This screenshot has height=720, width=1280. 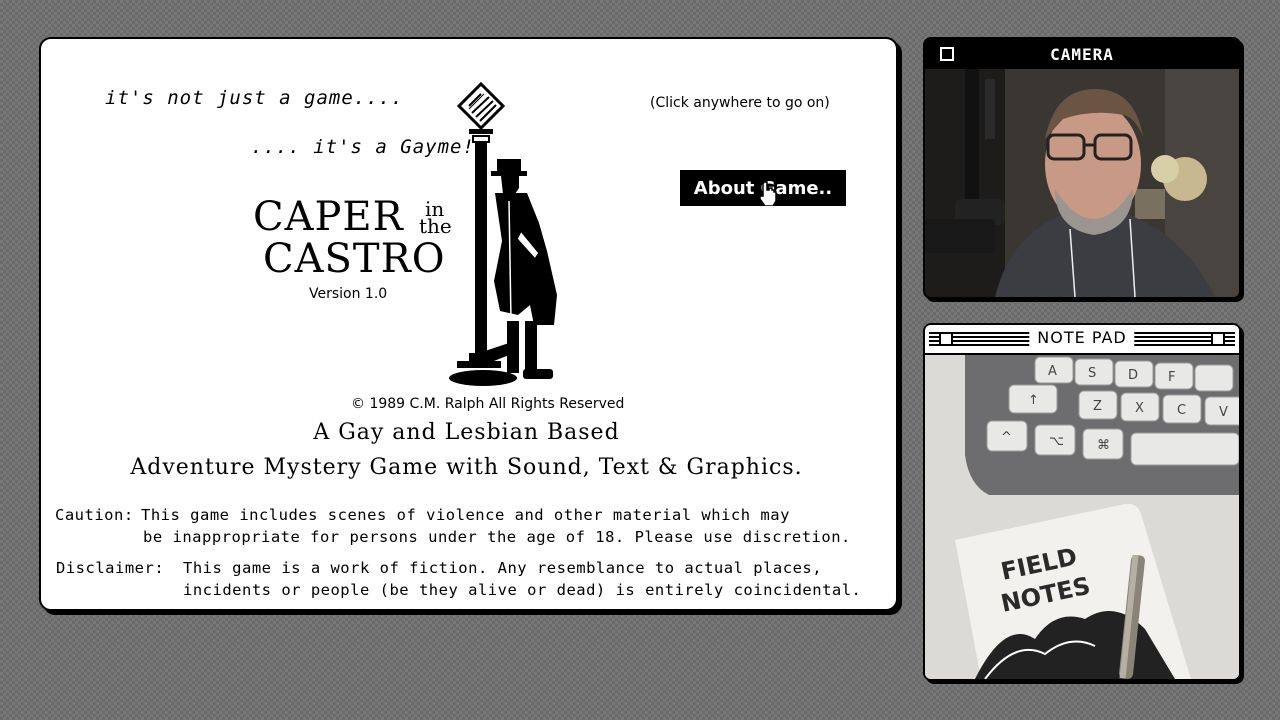 I want to click on camera-title: CAMERA, so click(x=1082, y=54).